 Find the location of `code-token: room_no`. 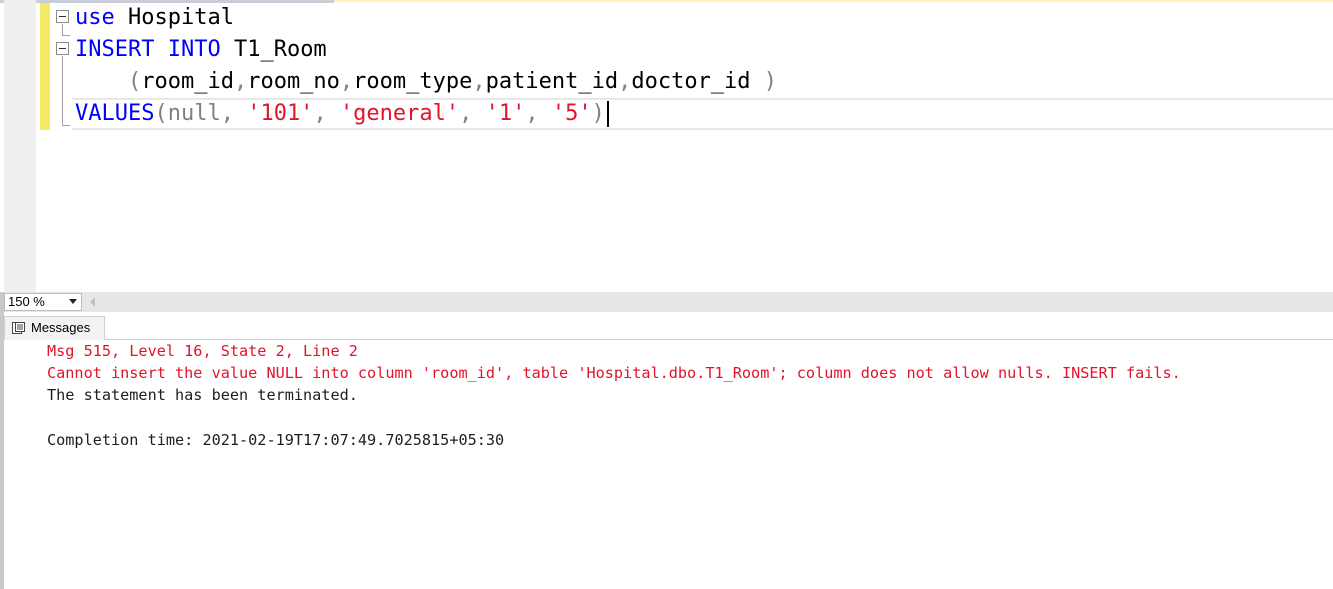

code-token: room_no is located at coordinates (293, 81).